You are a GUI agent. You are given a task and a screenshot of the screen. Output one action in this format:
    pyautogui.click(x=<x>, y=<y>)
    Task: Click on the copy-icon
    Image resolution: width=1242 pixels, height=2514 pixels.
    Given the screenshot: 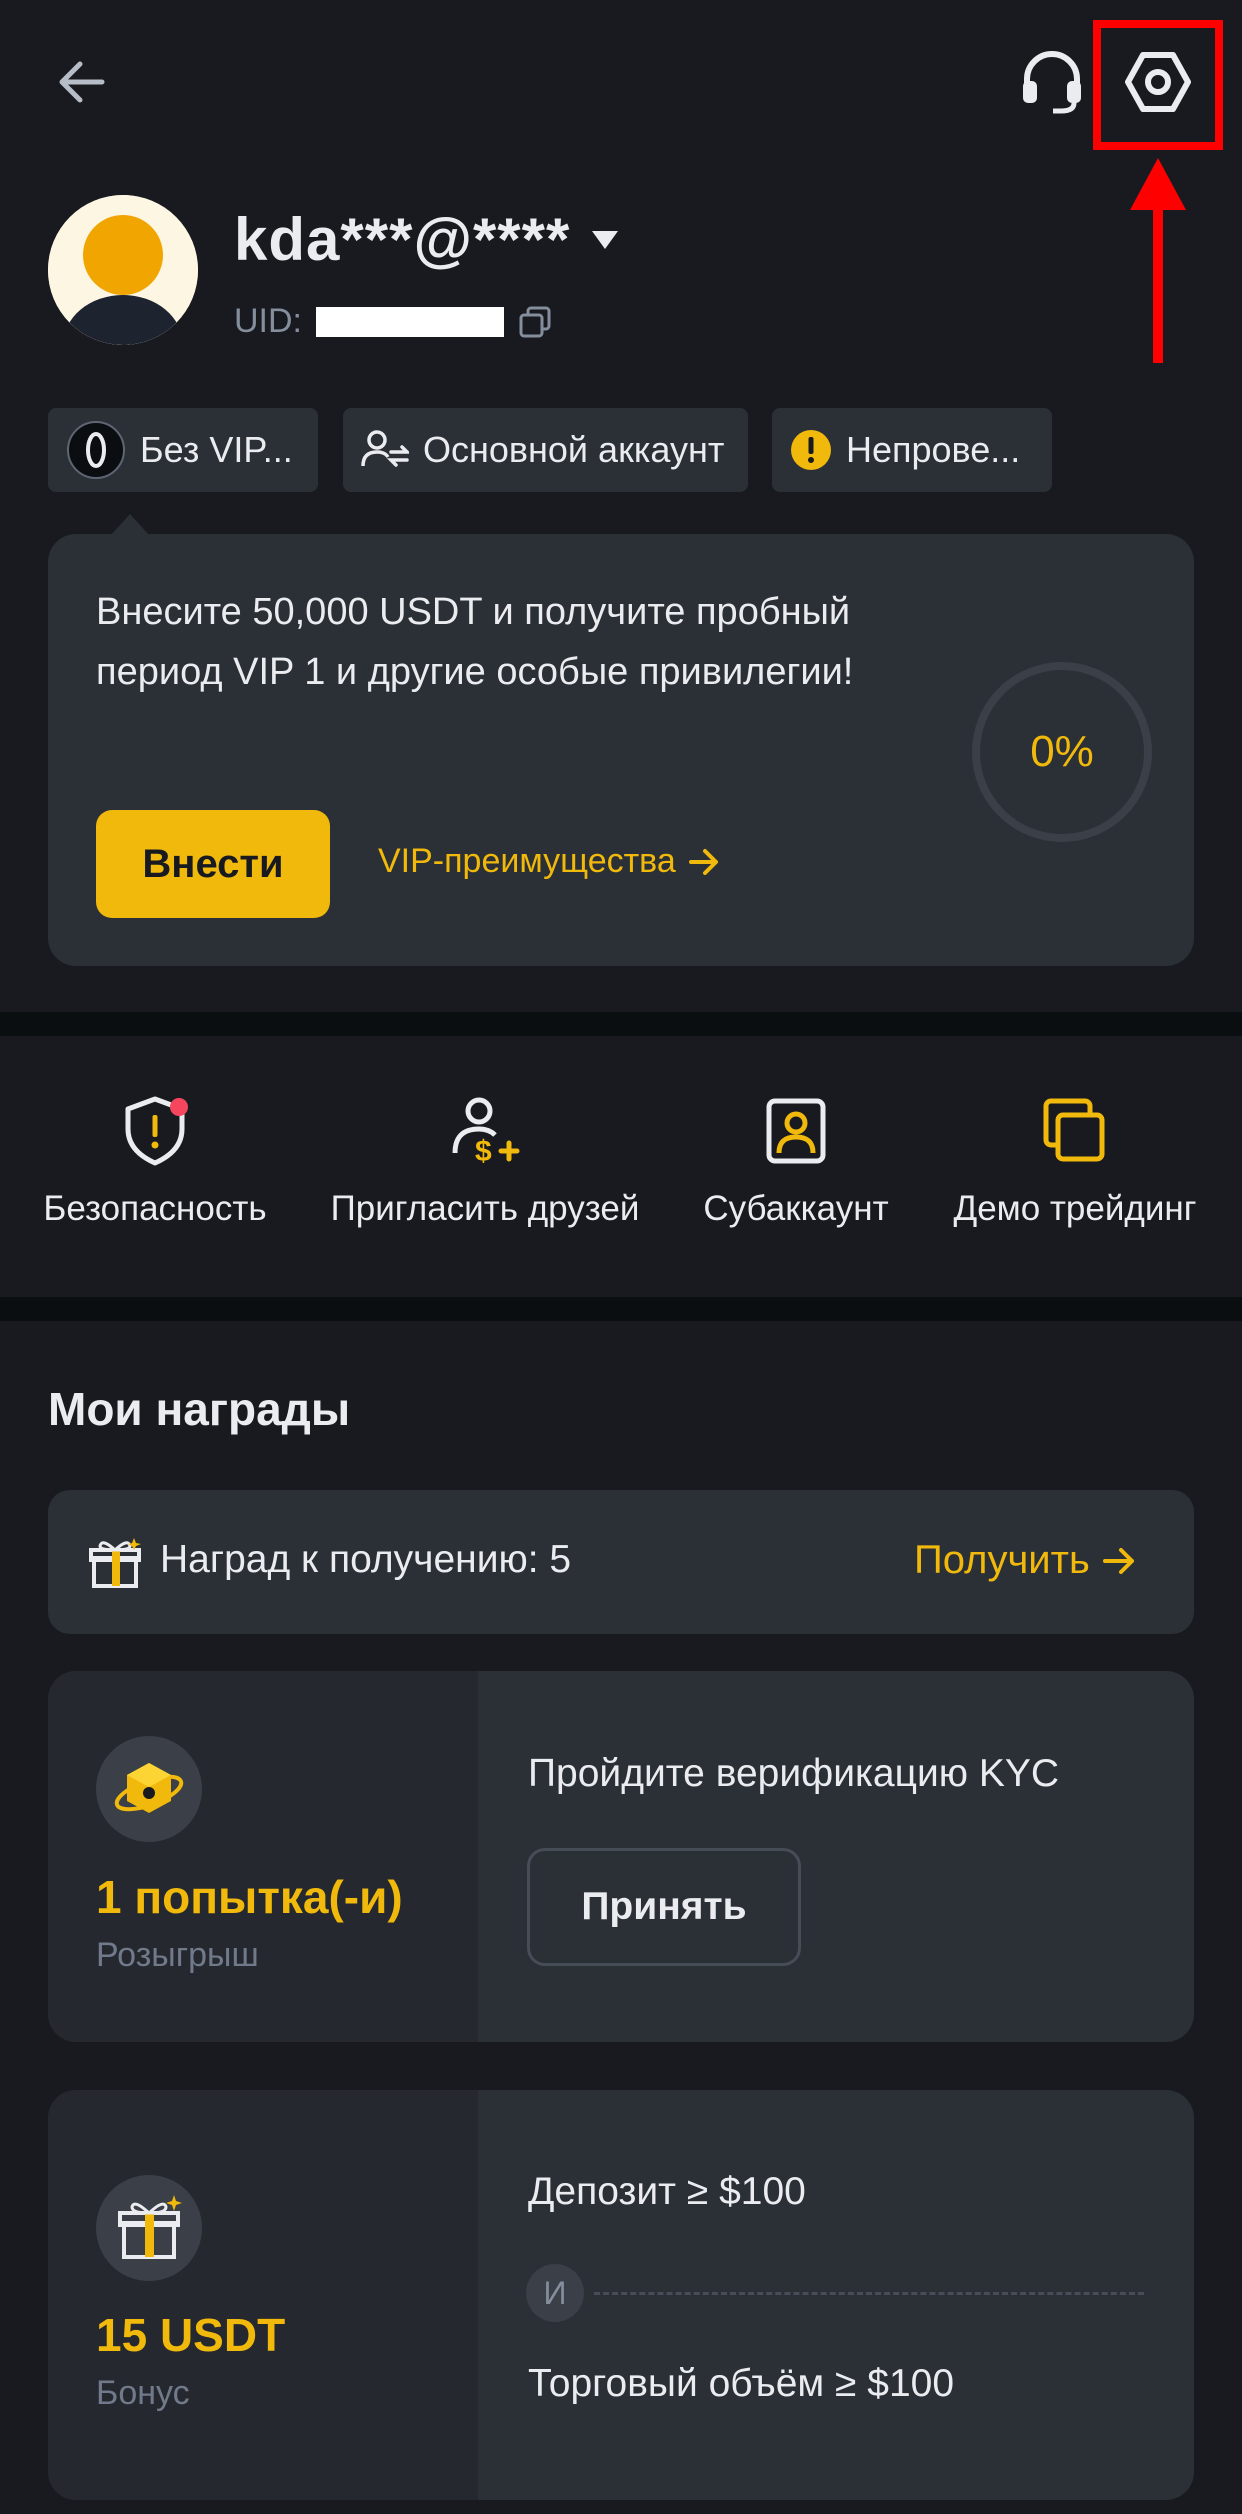 What is the action you would take?
    pyautogui.click(x=535, y=322)
    